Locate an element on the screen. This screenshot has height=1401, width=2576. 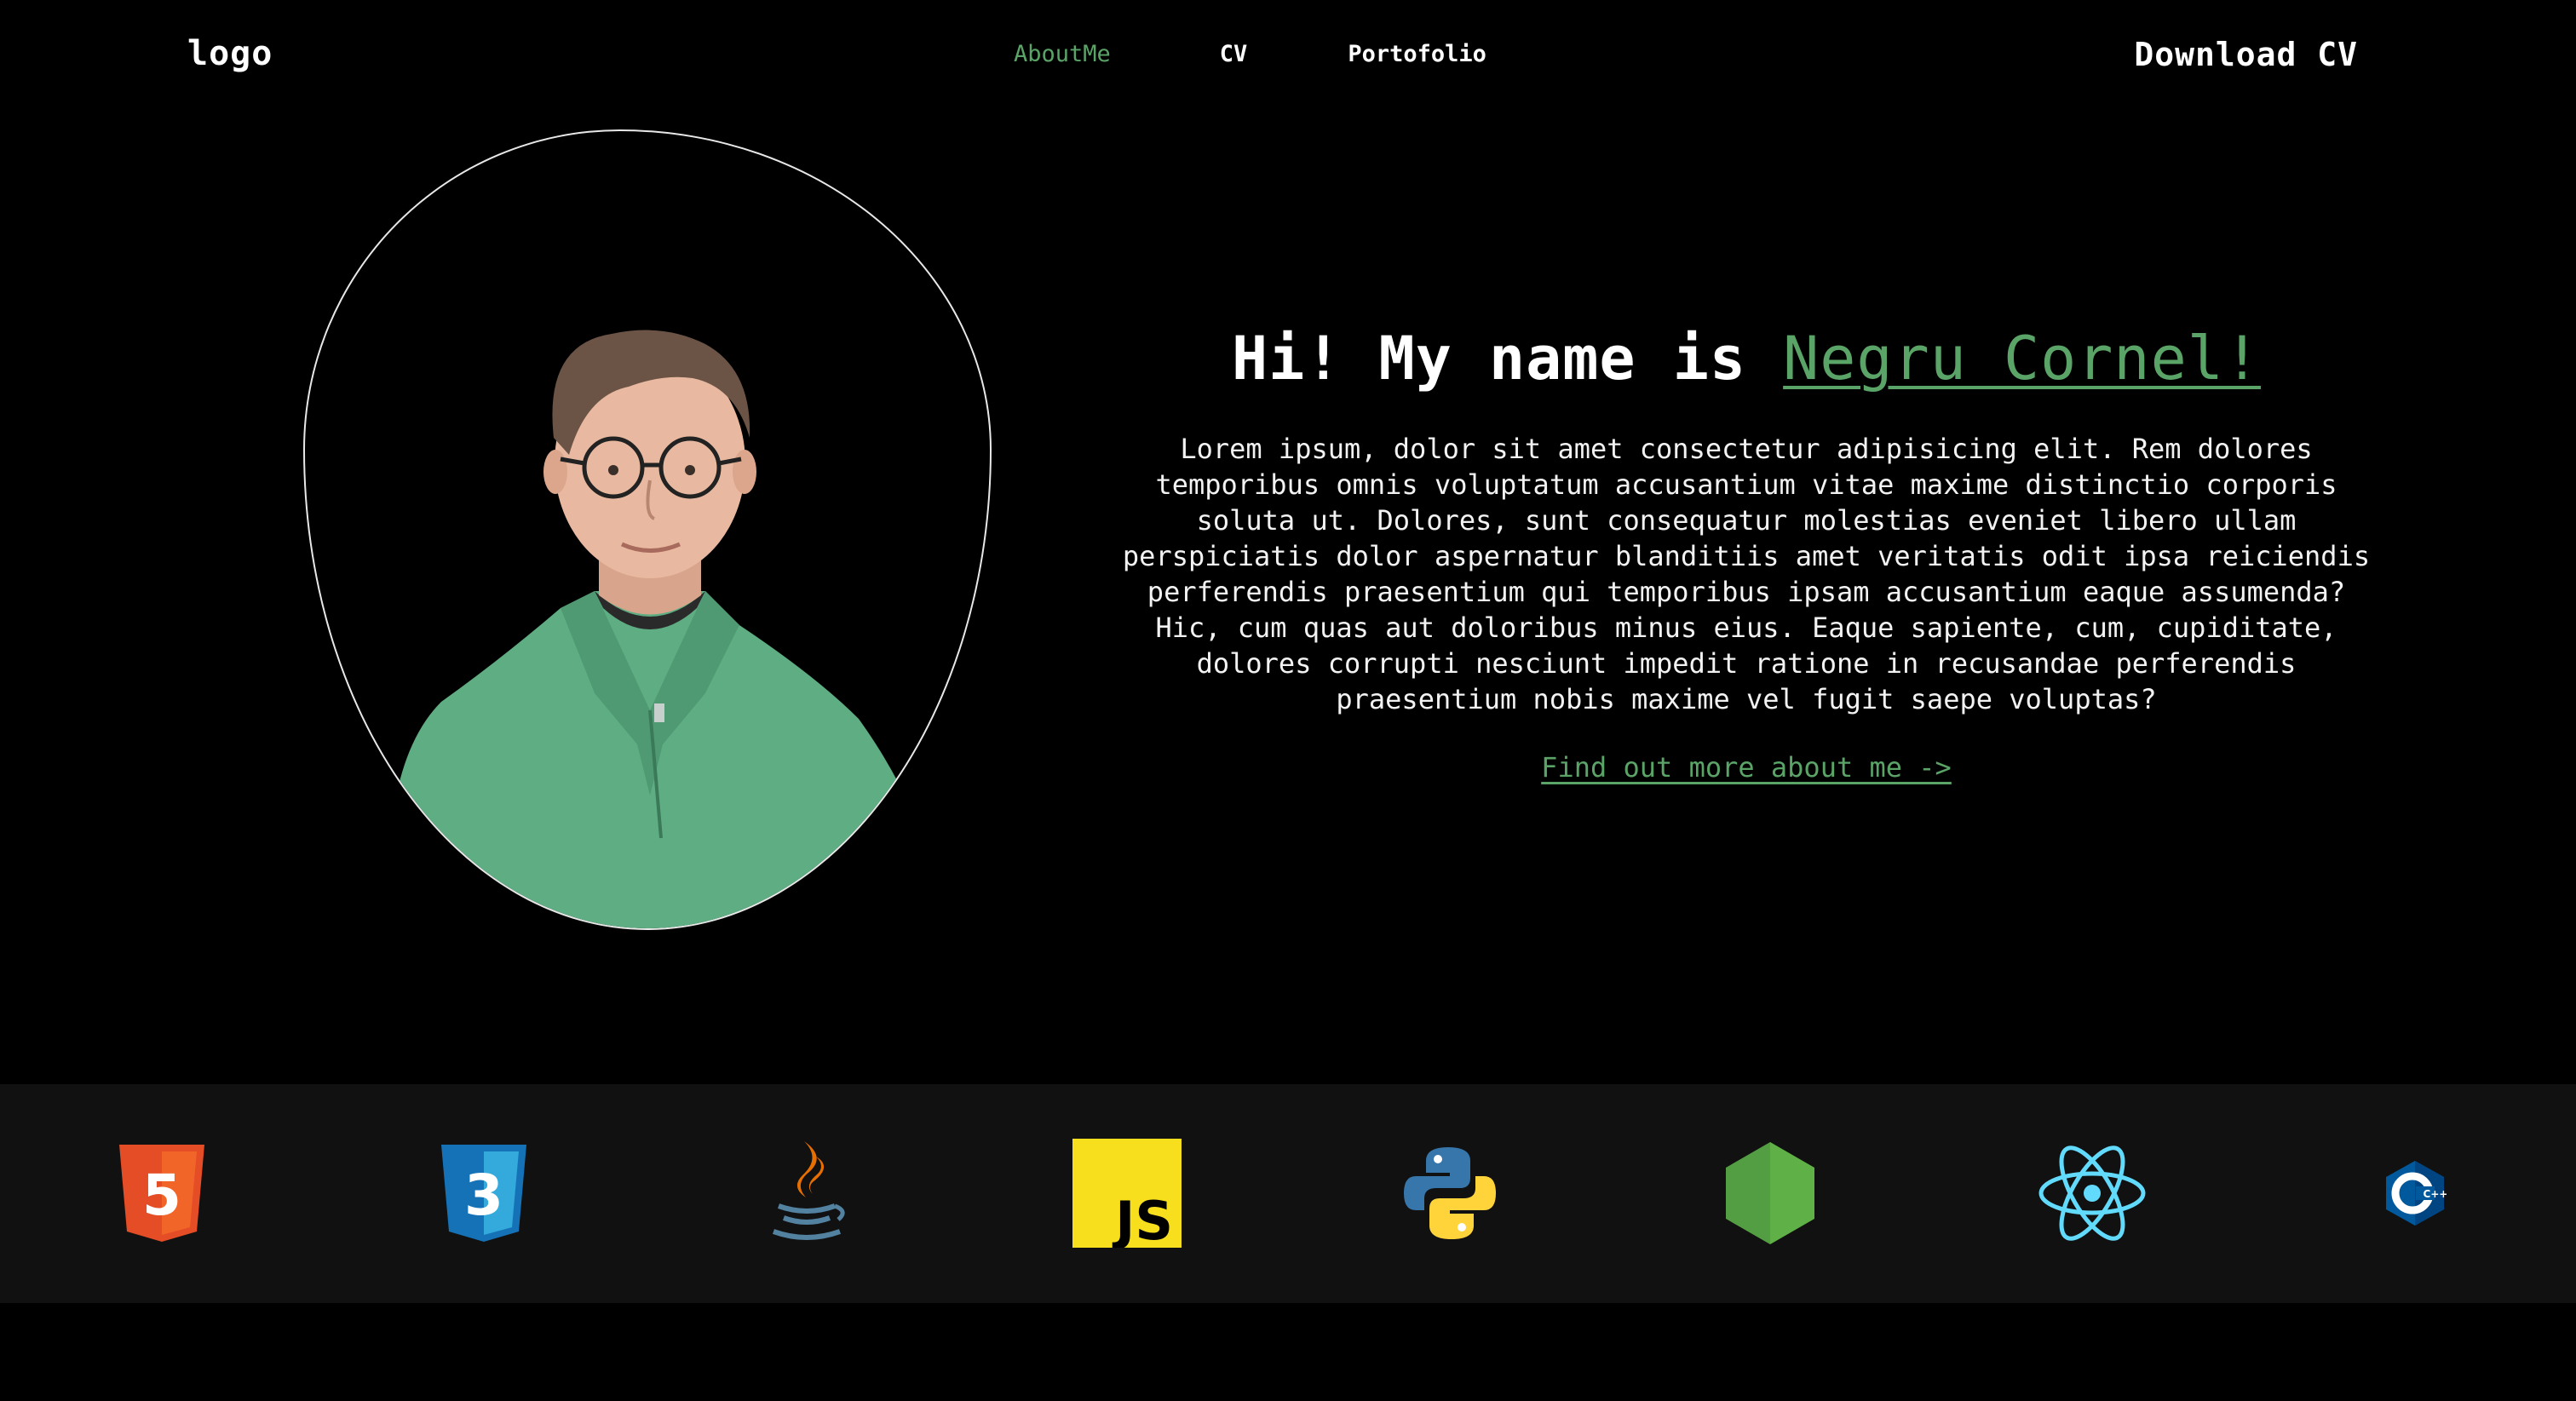
logo: logo is located at coordinates (230, 53).